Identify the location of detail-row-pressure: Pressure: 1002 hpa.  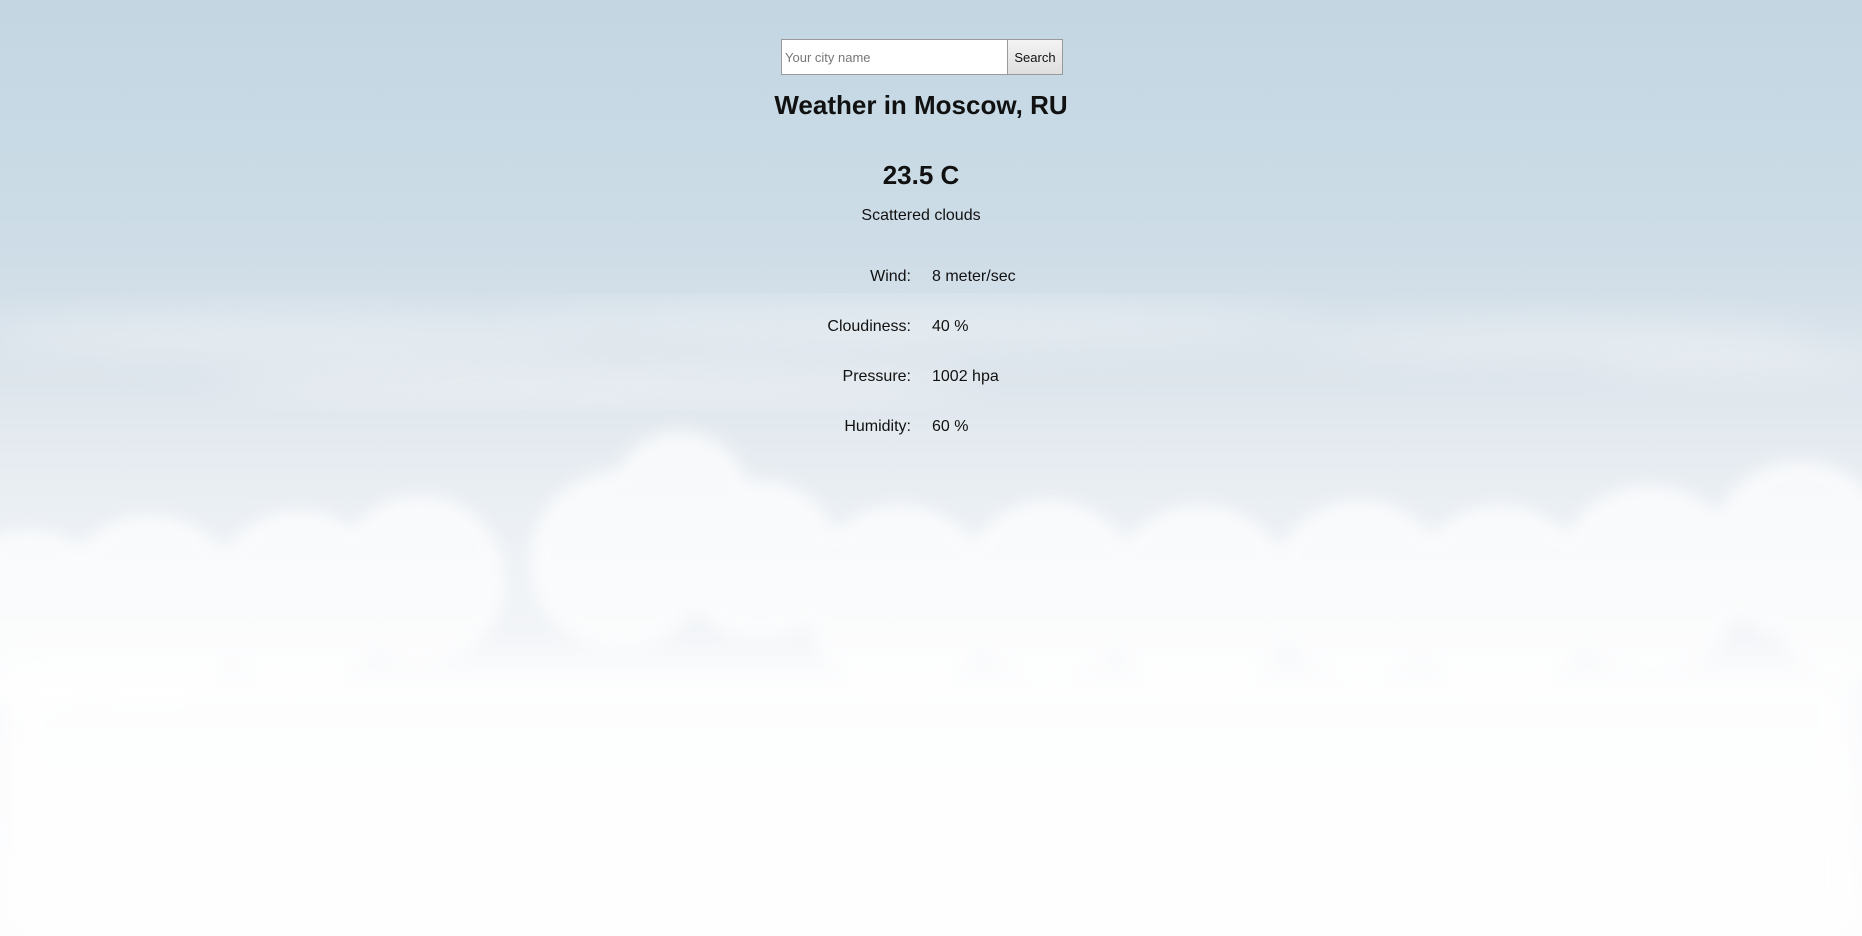
(930, 393).